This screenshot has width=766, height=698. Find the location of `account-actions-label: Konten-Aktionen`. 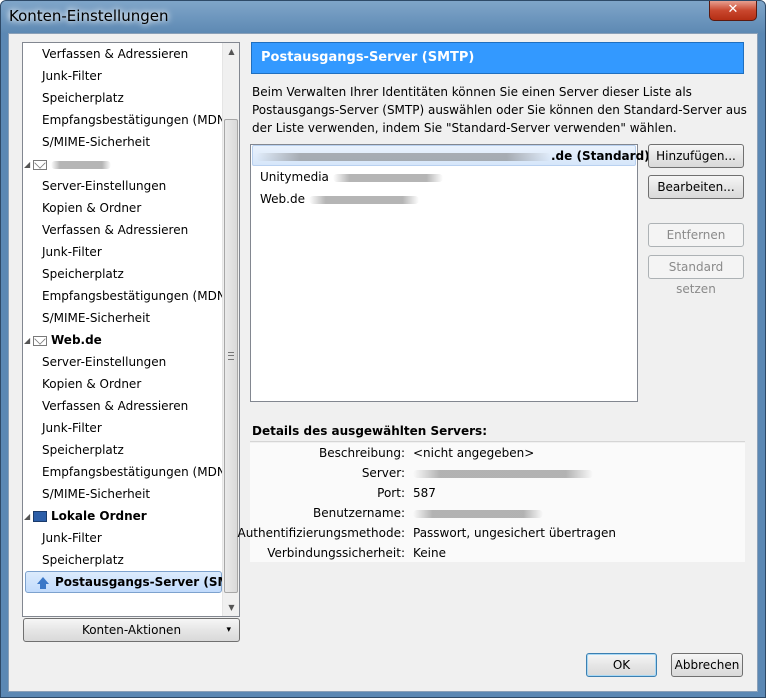

account-actions-label: Konten-Aktionen is located at coordinates (131, 630).